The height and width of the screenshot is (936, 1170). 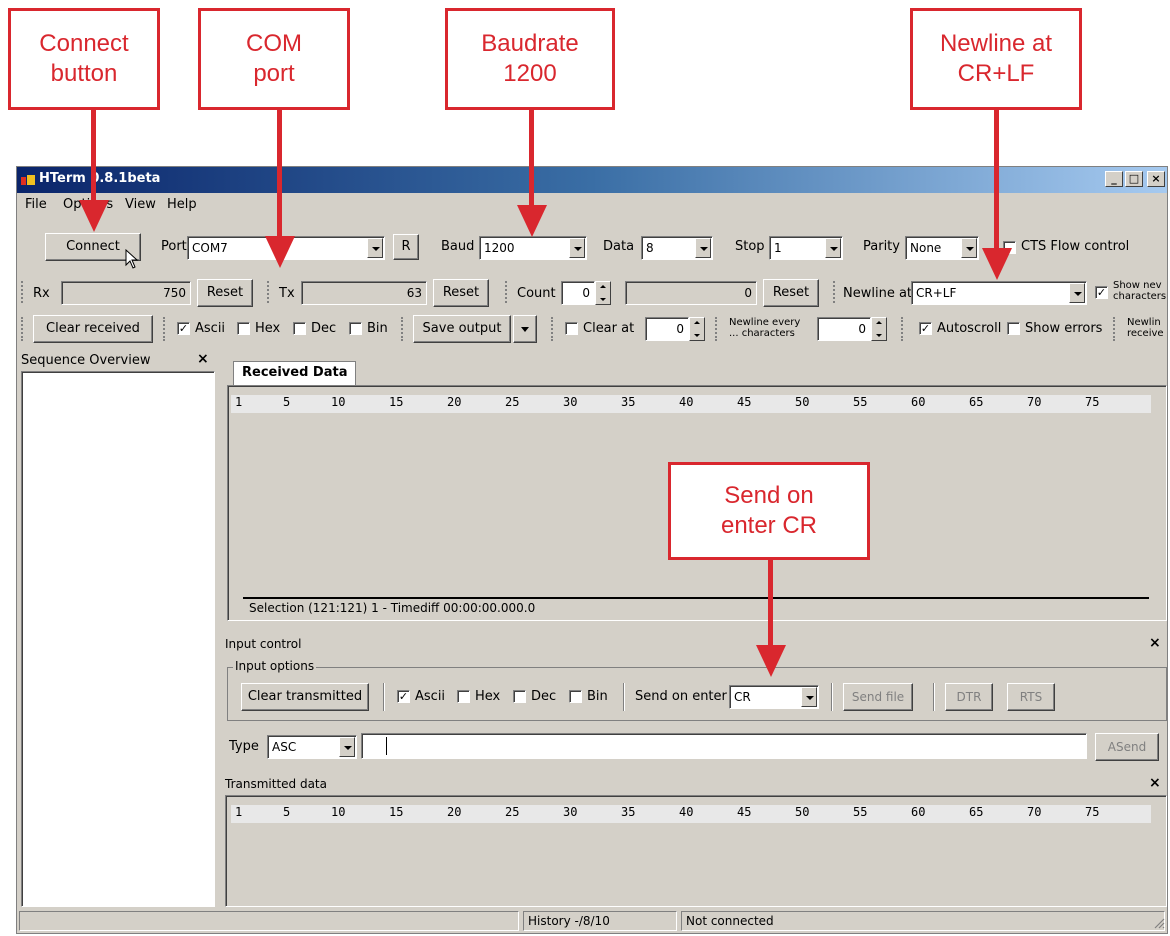 I want to click on rts-button: RTS, so click(x=1031, y=697).